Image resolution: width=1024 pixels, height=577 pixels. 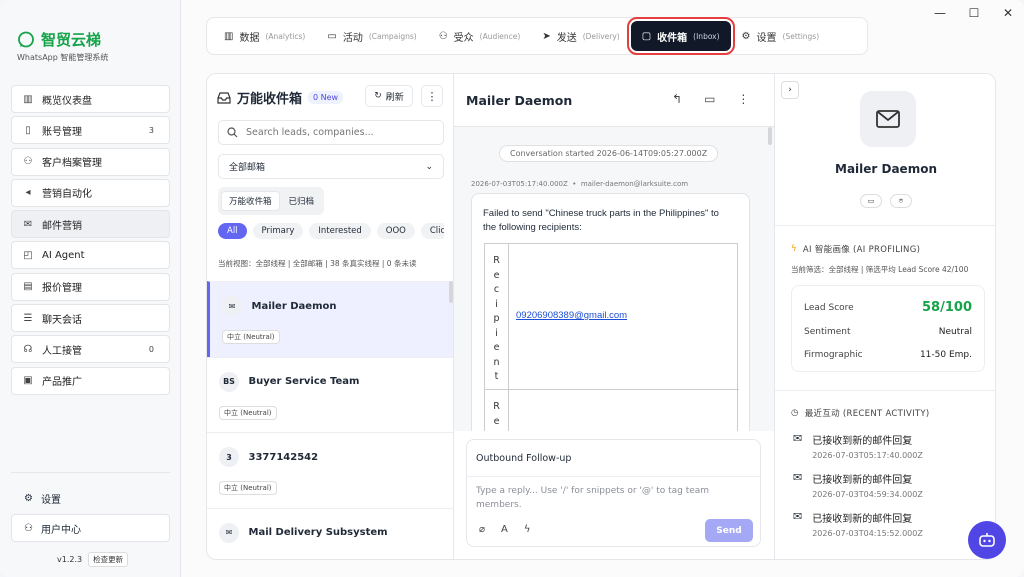 I want to click on lead-score-value: 58/100, so click(x=947, y=307).